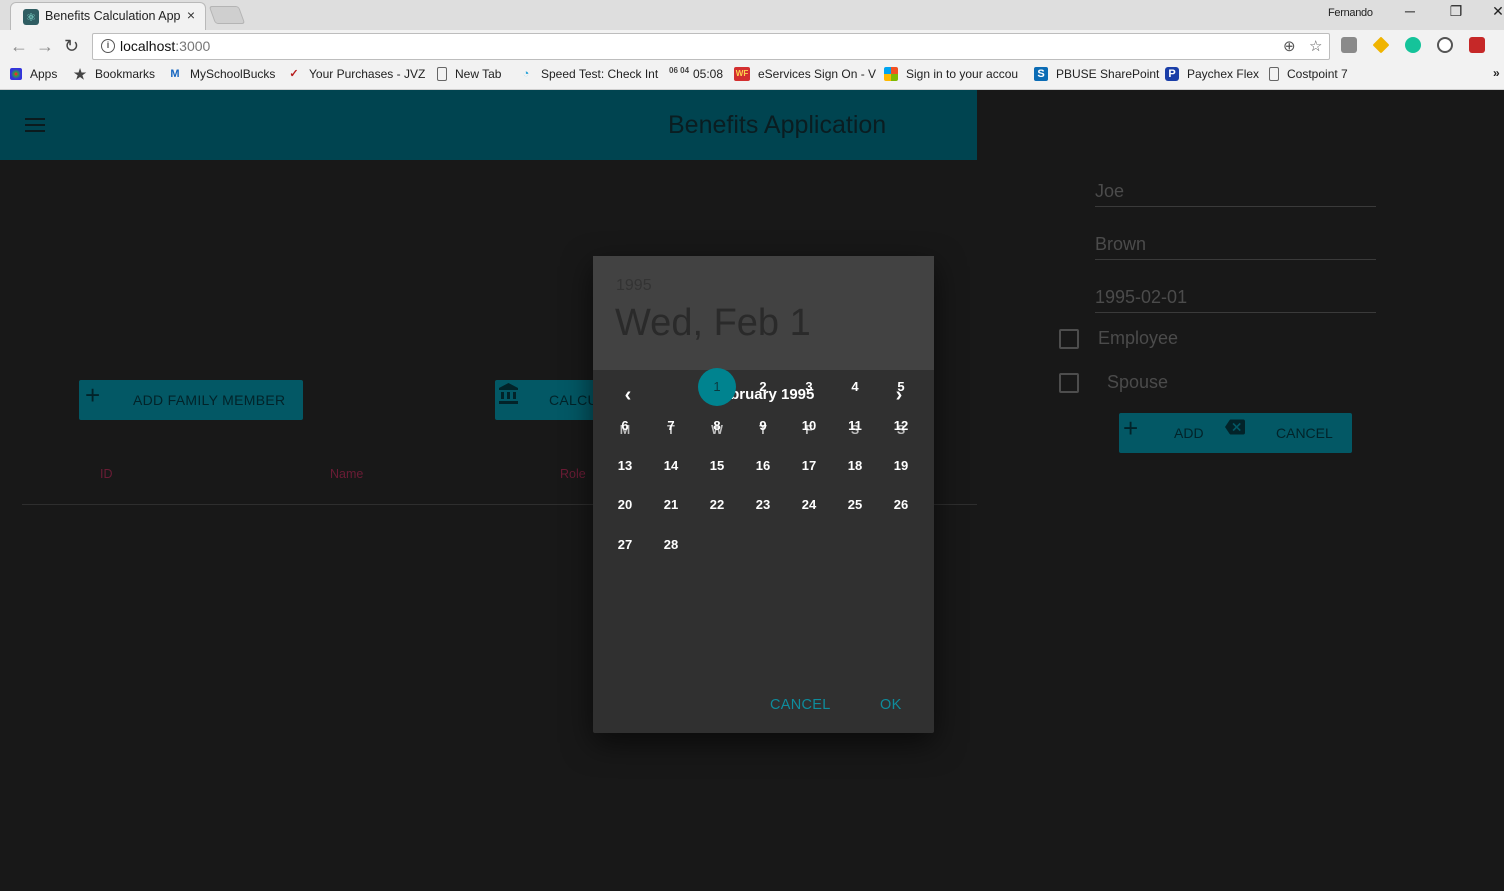 The image size is (1504, 891). I want to click on calendar-day: 7, so click(671, 426).